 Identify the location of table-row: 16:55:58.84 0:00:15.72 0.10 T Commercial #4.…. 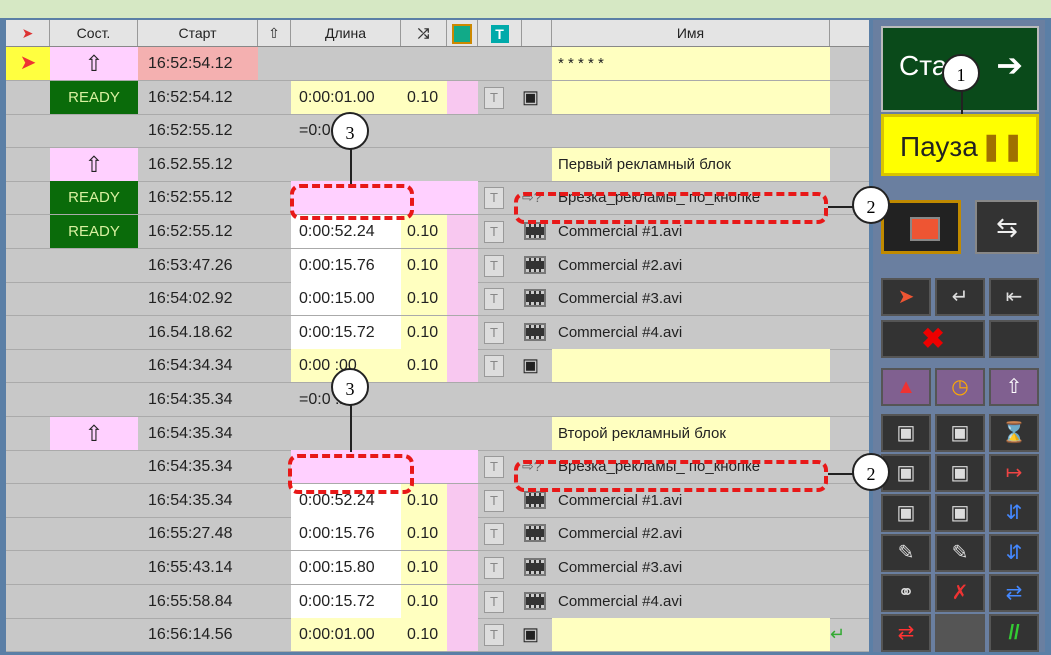
(437, 601).